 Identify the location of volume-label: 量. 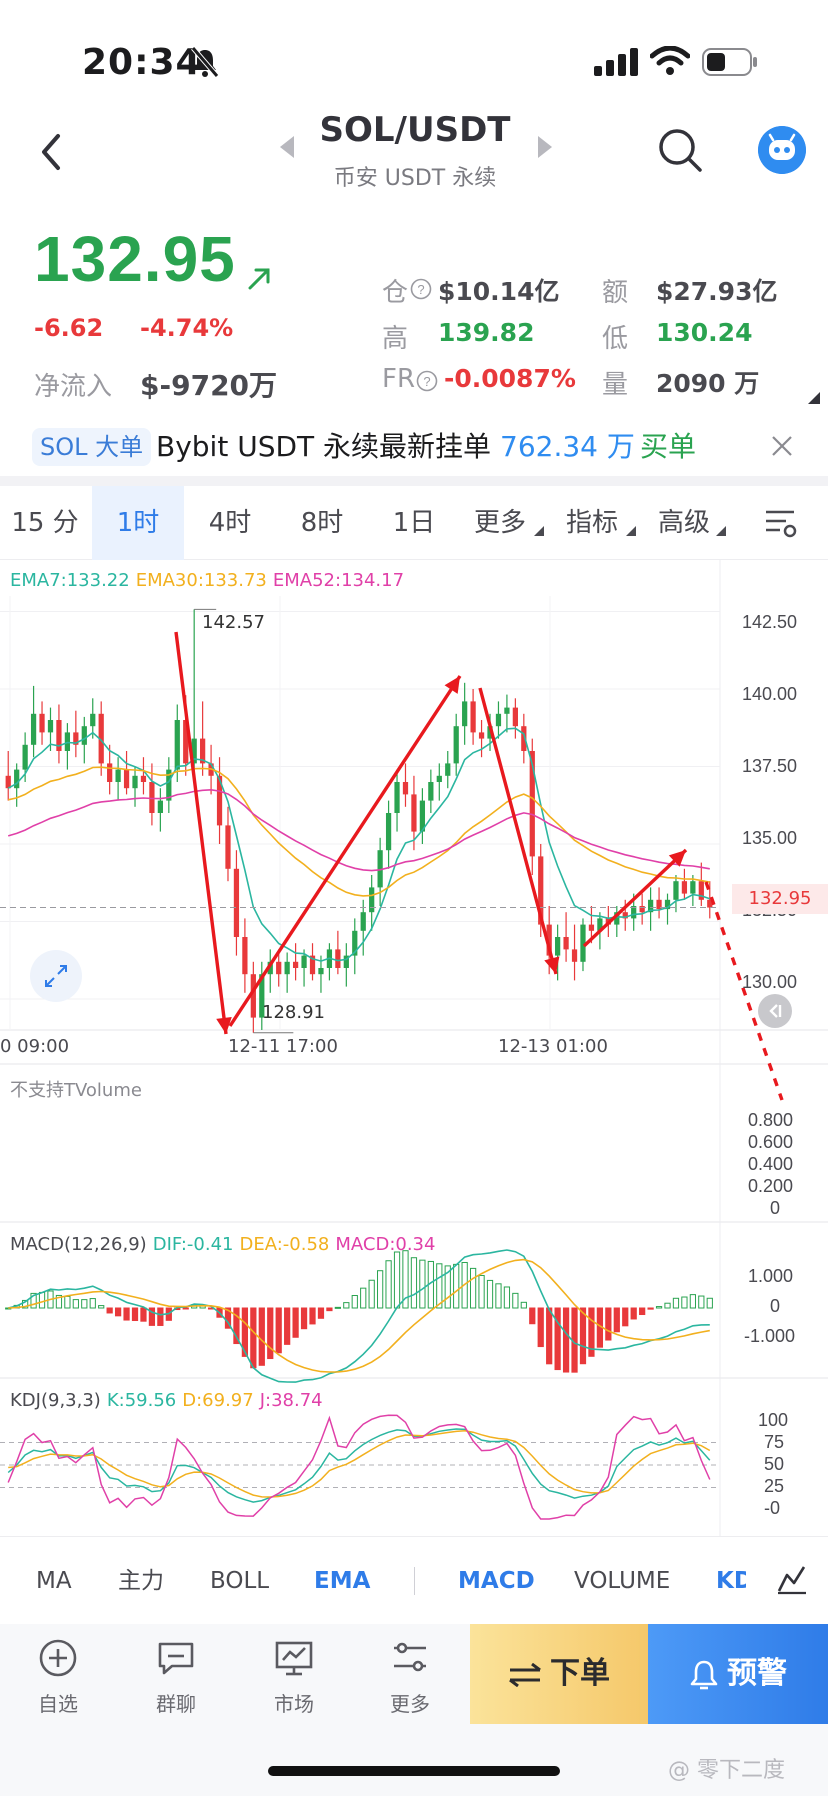
(615, 385).